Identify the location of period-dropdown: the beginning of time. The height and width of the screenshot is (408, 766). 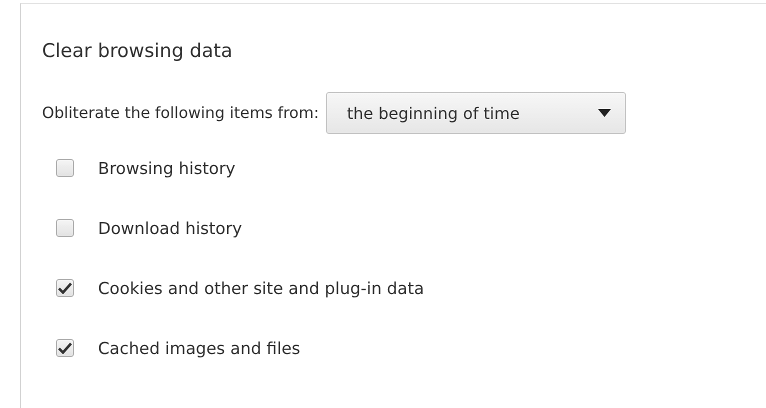
(476, 113).